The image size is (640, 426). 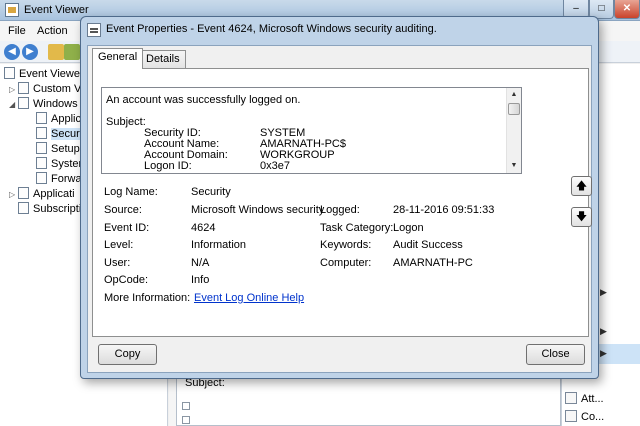 I want to click on tree-item-subscriptions: Subscripti, so click(x=49, y=209).